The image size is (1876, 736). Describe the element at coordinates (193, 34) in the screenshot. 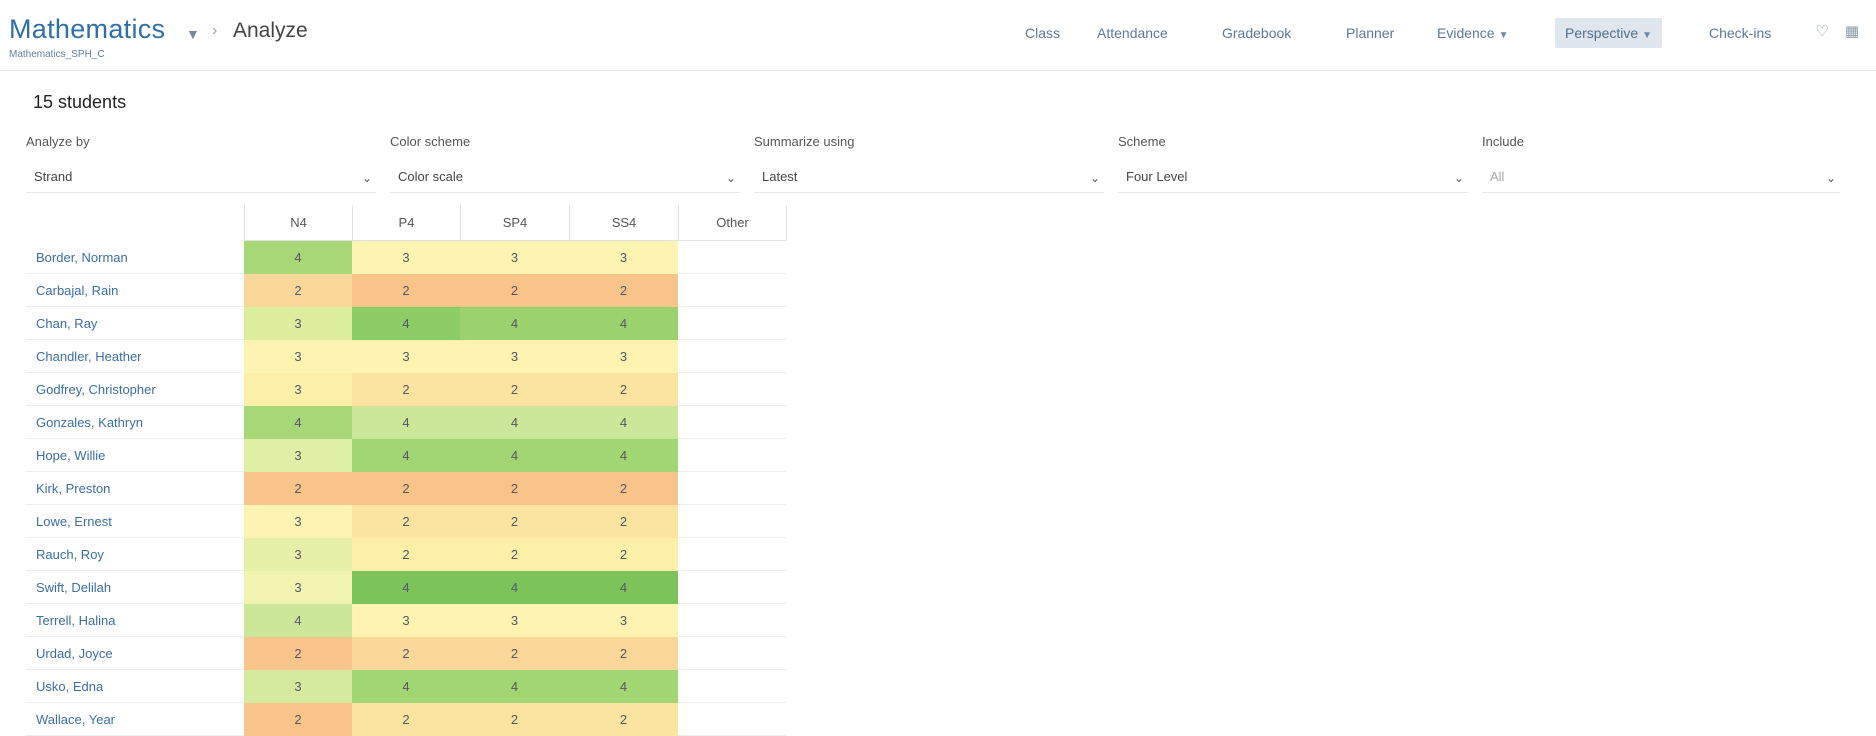

I see `chevron-down-icon: ▼` at that location.